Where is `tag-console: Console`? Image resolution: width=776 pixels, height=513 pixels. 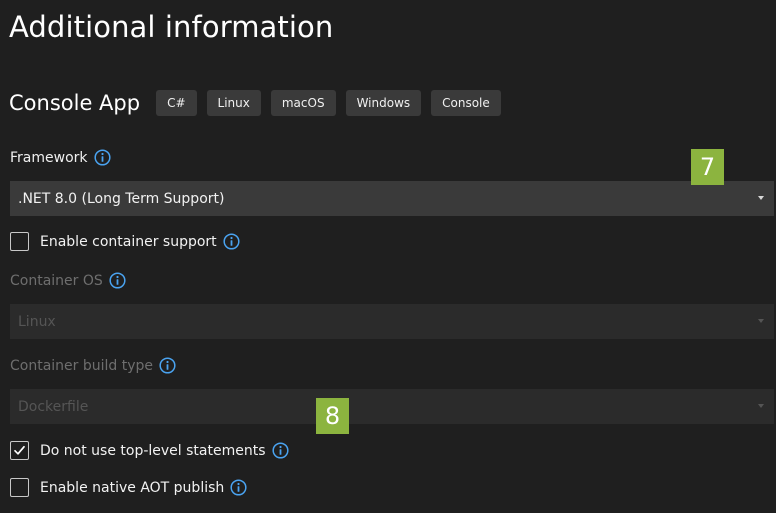 tag-console: Console is located at coordinates (466, 103).